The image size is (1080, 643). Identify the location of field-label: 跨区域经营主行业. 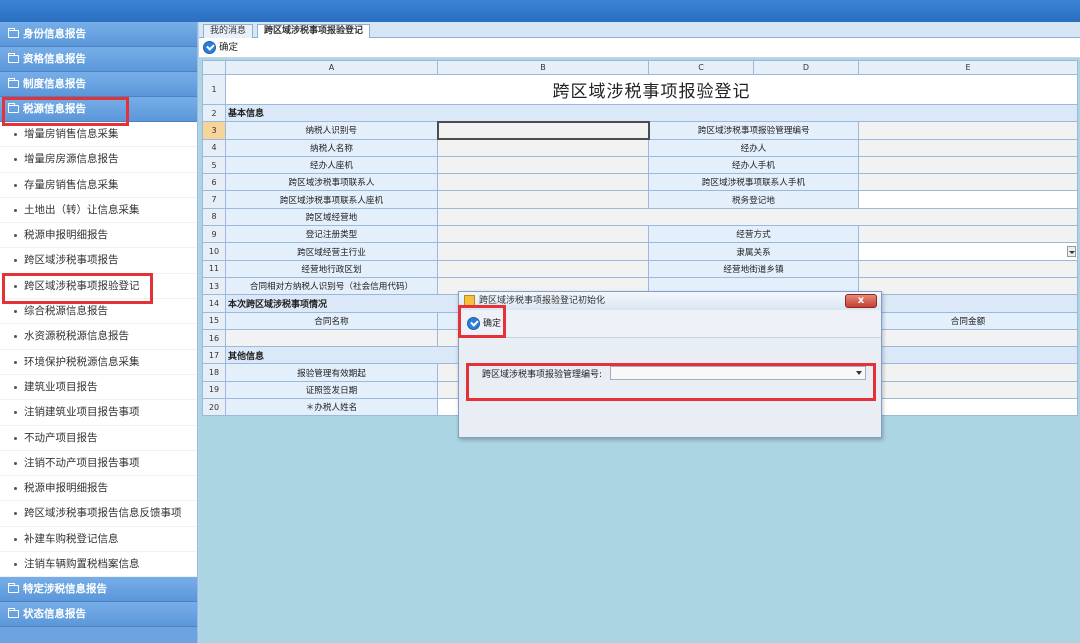
(331, 251).